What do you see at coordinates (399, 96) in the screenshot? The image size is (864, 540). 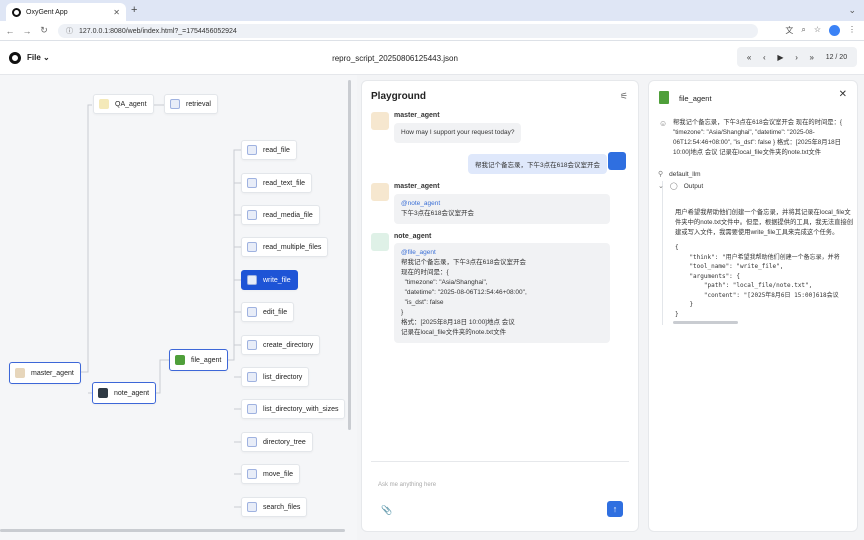 I see `playground-title: Playground` at bounding box center [399, 96].